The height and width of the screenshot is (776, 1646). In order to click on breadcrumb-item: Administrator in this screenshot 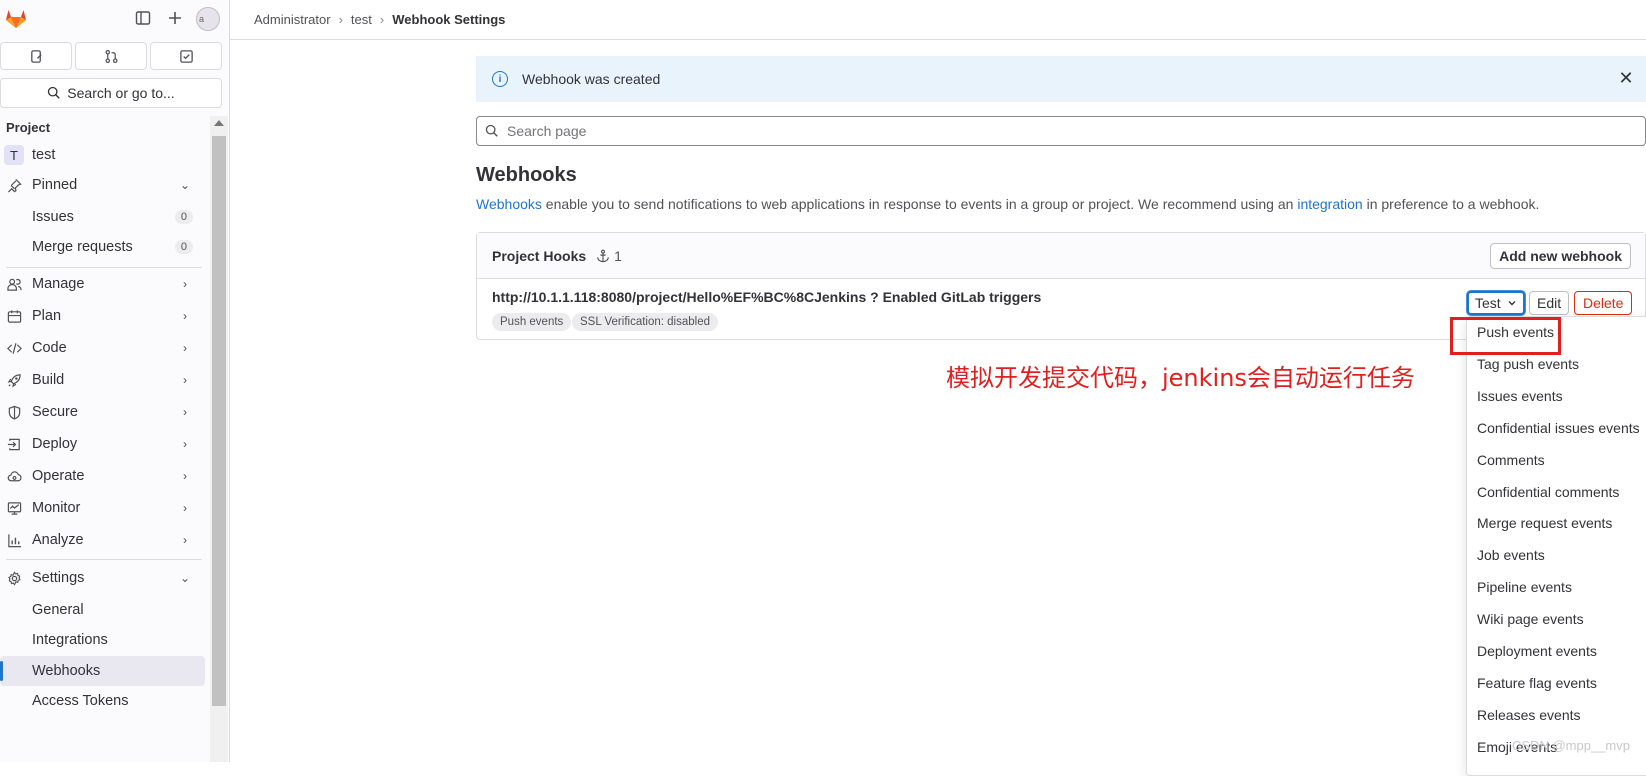, I will do `click(292, 19)`.